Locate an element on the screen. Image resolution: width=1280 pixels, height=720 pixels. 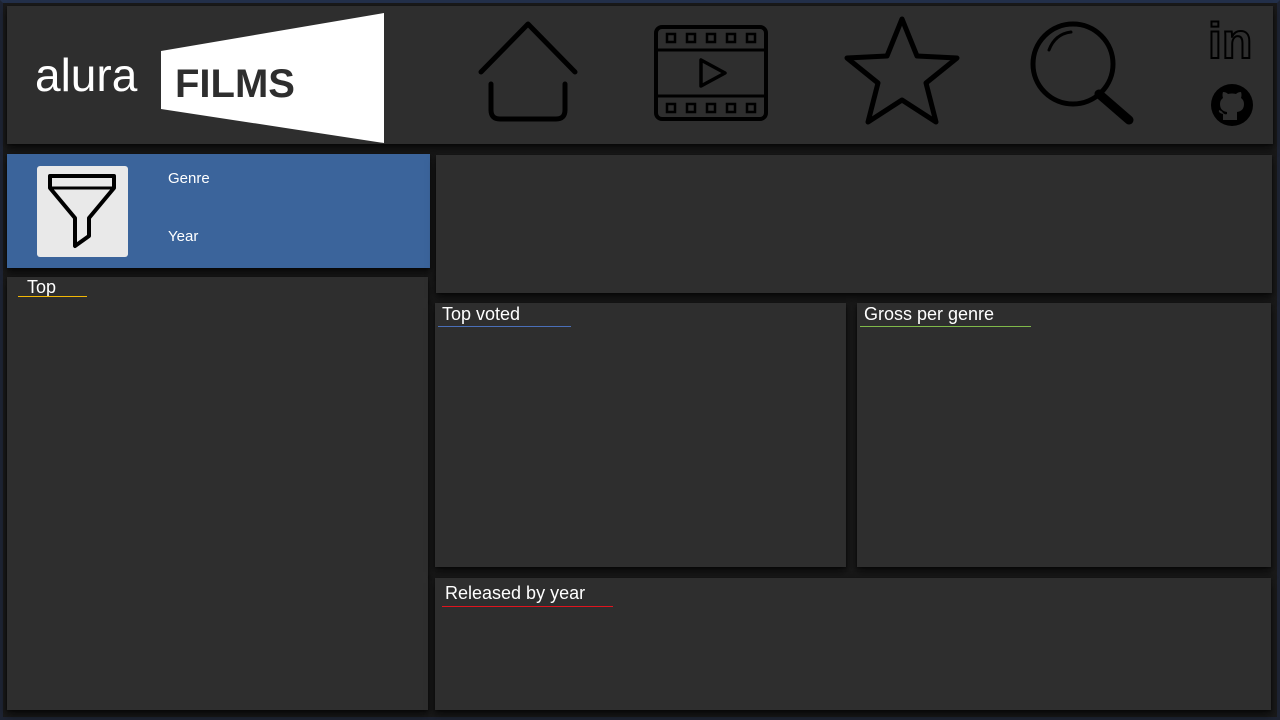
alura-films-logo: alura FILMS is located at coordinates (209, 78).